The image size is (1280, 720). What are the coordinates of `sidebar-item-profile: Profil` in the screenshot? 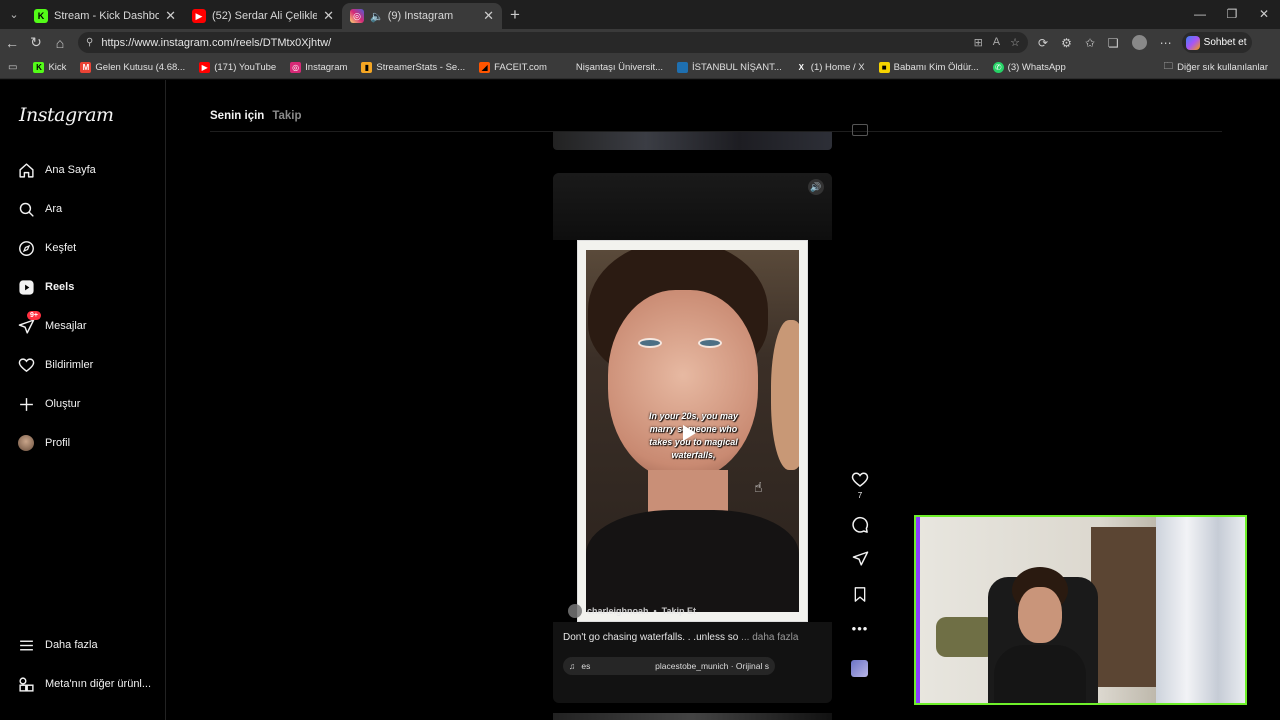 It's located at (43, 443).